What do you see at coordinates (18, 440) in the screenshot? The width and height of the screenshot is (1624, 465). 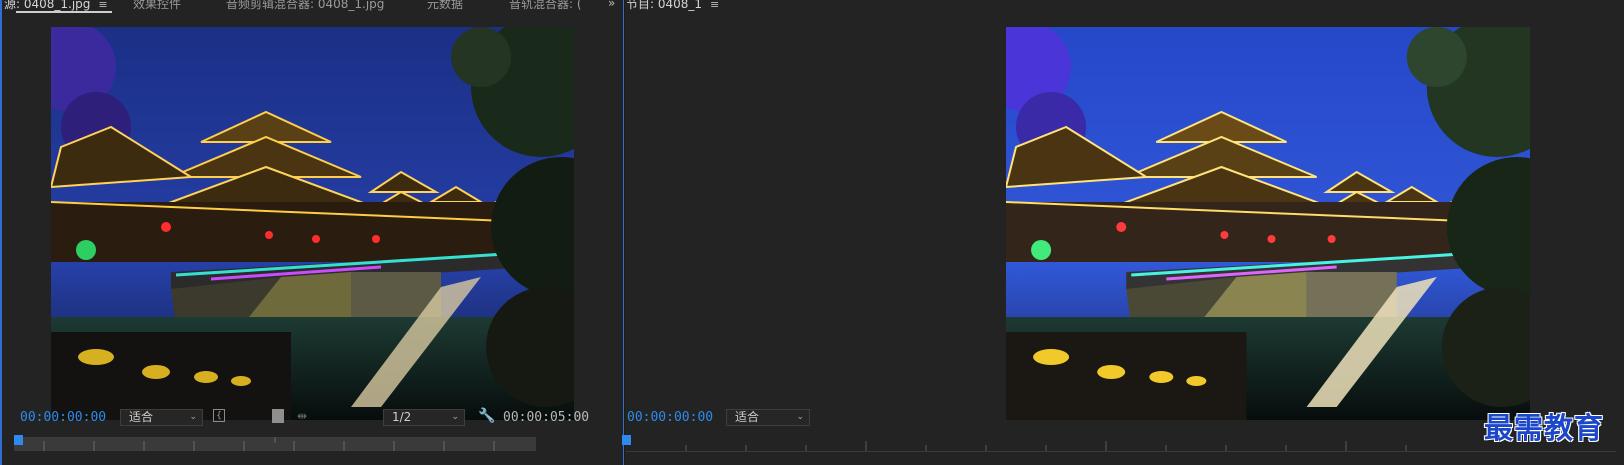 I see `source-playhead` at bounding box center [18, 440].